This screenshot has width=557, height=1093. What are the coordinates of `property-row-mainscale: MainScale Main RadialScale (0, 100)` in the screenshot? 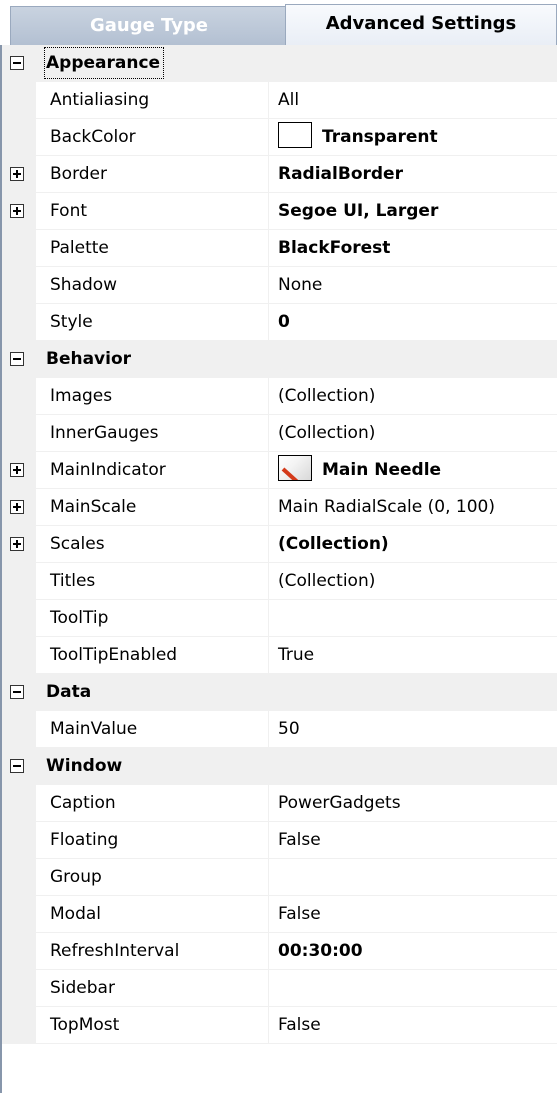 It's located at (279, 507).